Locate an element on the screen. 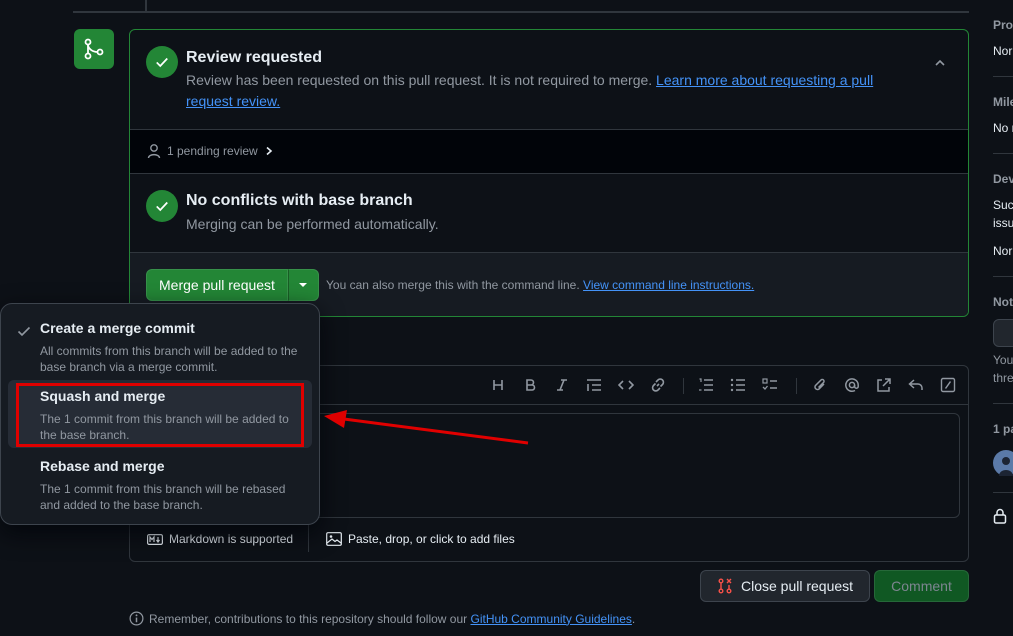 The image size is (1013, 636). code-icon is located at coordinates (626, 385).